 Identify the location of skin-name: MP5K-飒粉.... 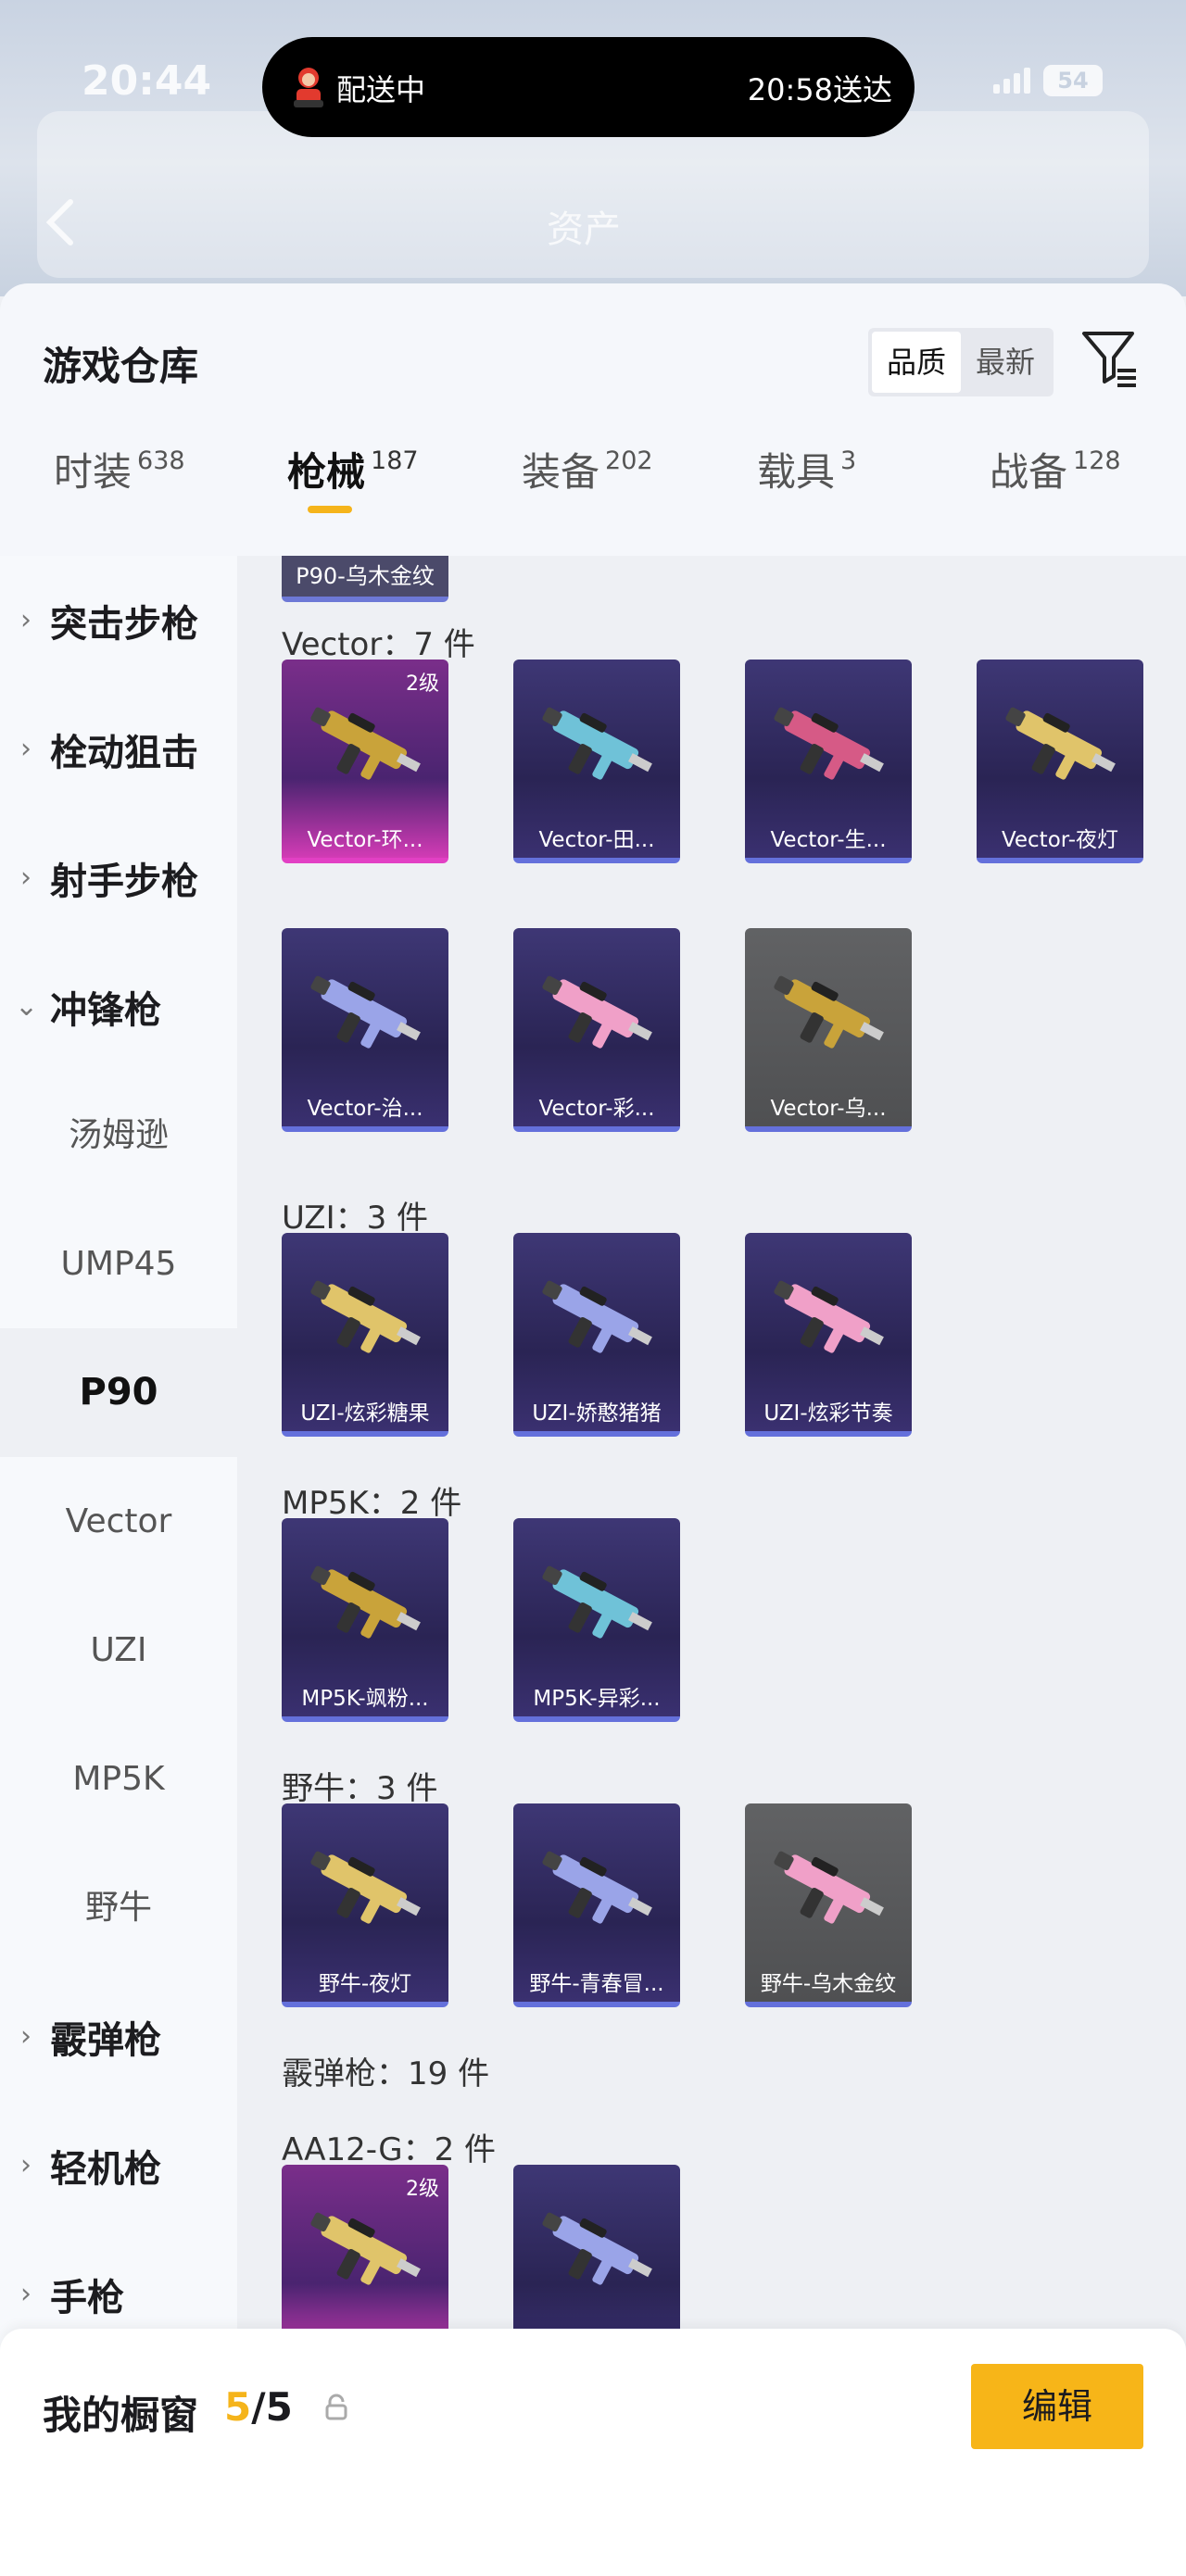
(365, 1699).